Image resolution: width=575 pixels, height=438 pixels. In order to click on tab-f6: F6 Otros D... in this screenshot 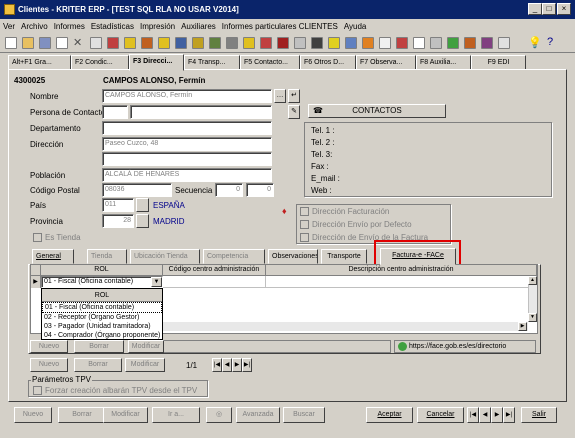, I will do `click(328, 62)`.